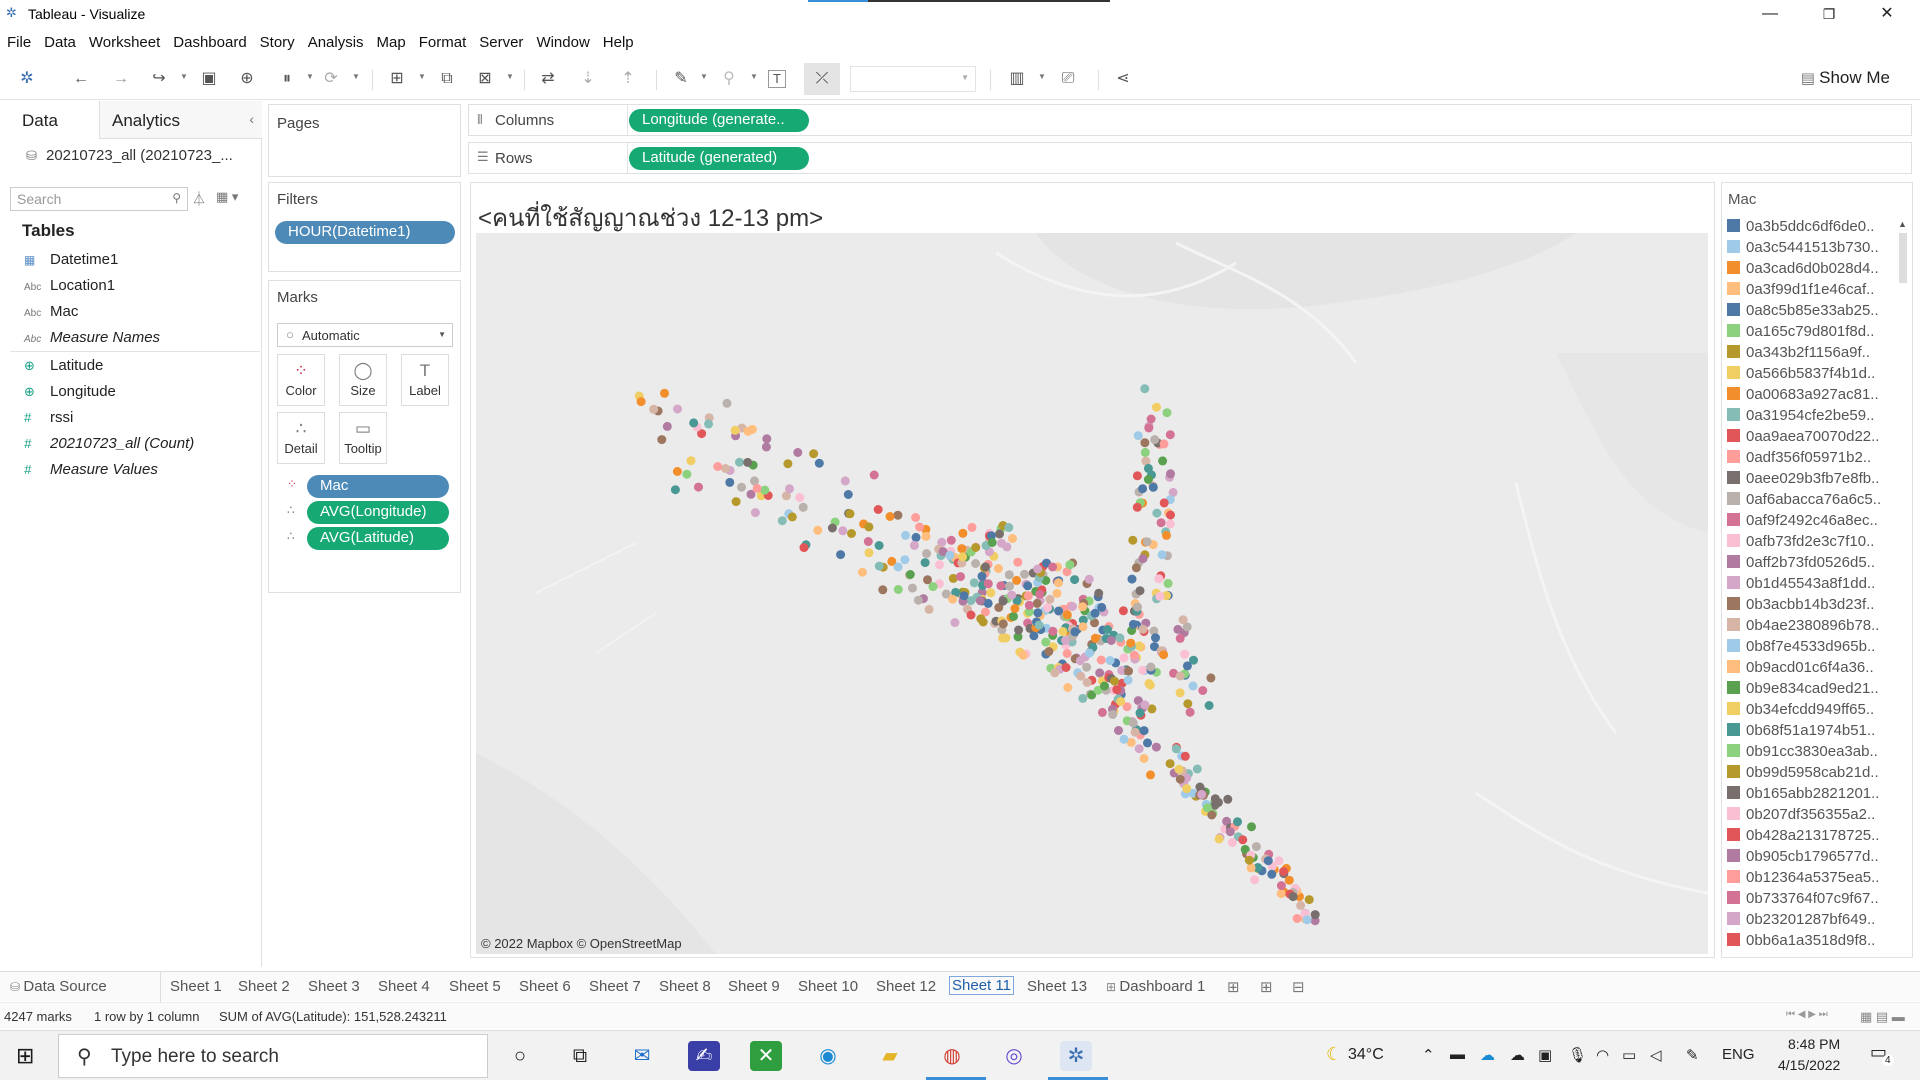 The image size is (1920, 1080). What do you see at coordinates (159, 79) in the screenshot?
I see `forward-icon: ↪` at bounding box center [159, 79].